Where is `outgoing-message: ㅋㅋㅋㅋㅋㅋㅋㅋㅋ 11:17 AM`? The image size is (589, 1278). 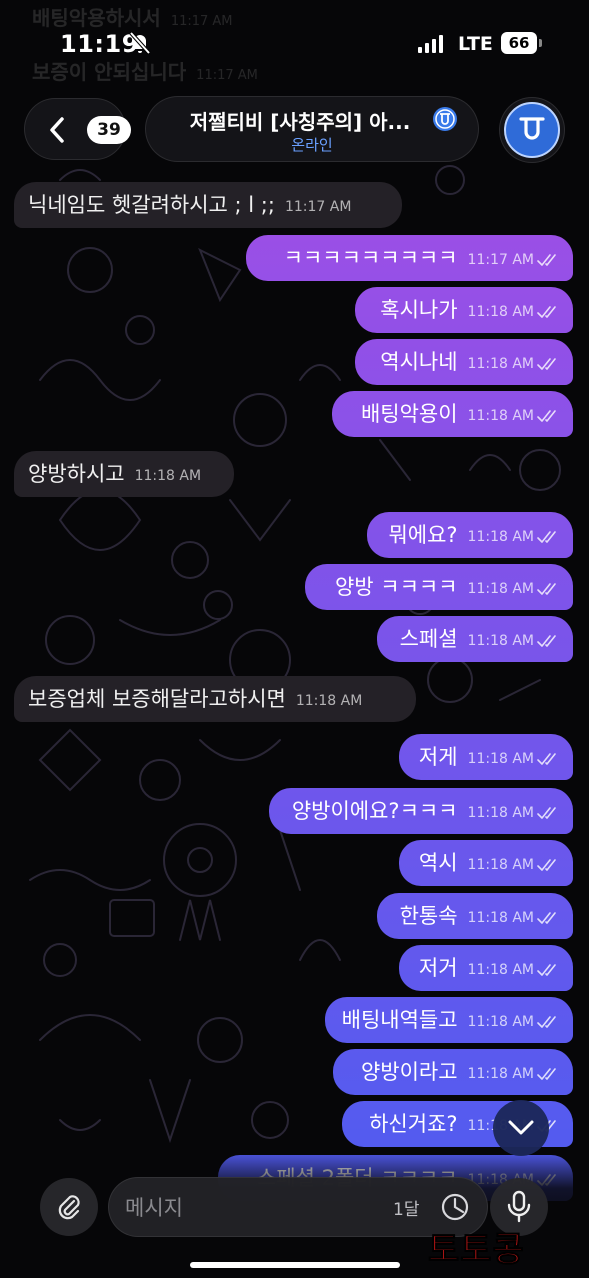
outgoing-message: ㅋㅋㅋㅋㅋㅋㅋㅋㅋ 11:17 AM is located at coordinates (409, 258).